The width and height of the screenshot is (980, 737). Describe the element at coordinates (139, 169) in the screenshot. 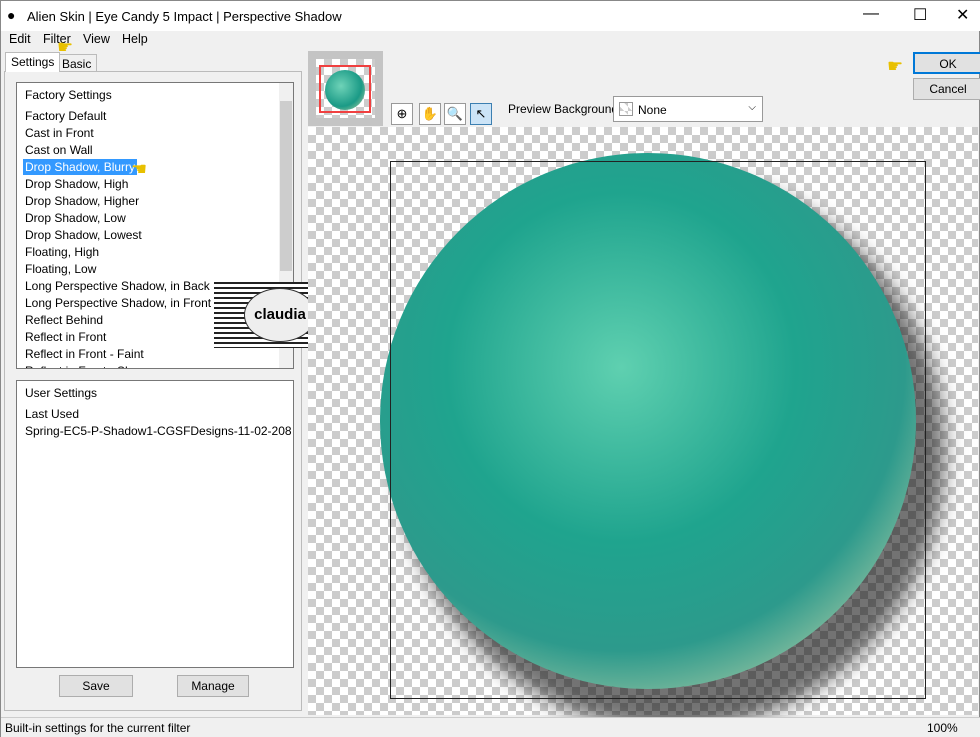

I see `pointing-hand-icon: ☚` at that location.